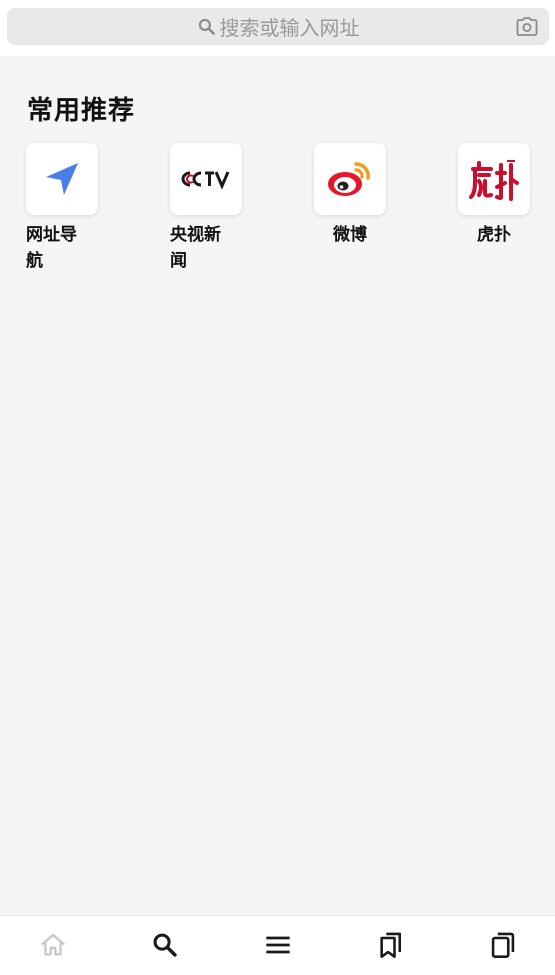 This screenshot has width=555, height=975. Describe the element at coordinates (56, 248) in the screenshot. I see `app-label: 网址导航` at that location.